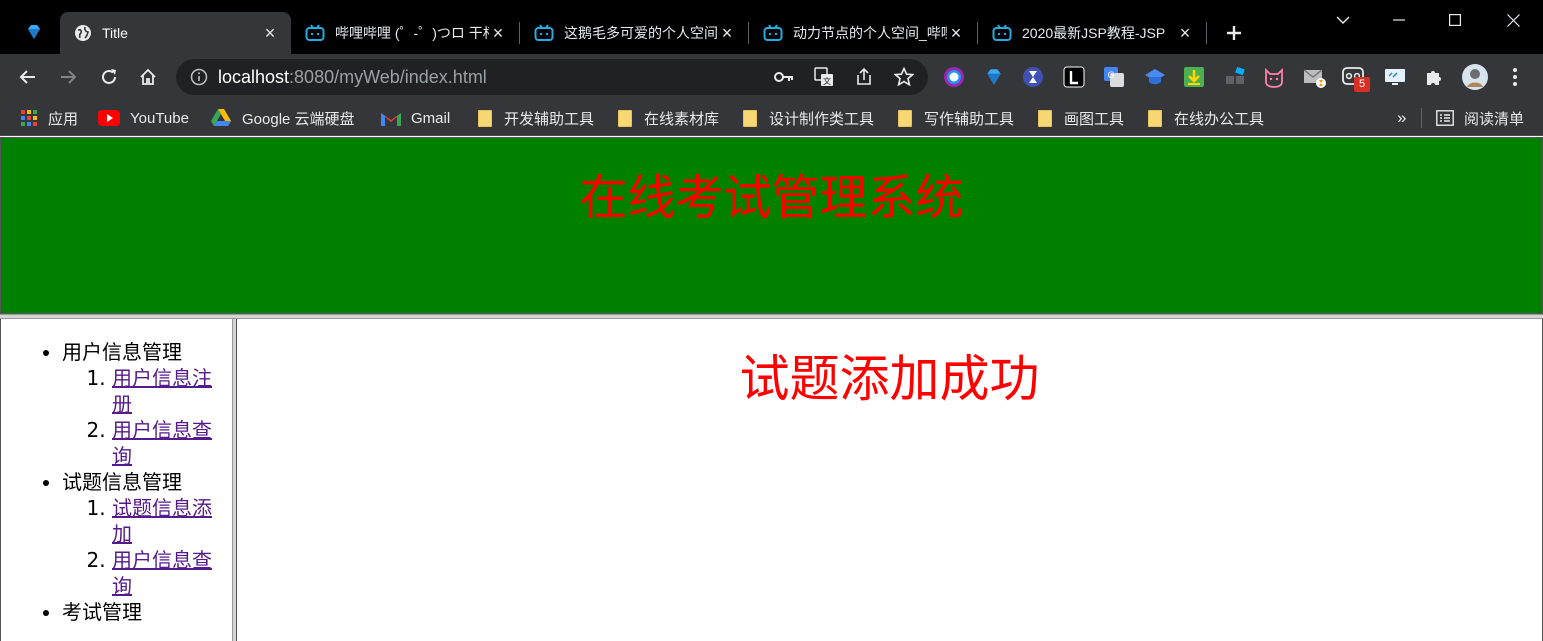 Image resolution: width=1543 pixels, height=641 pixels. Describe the element at coordinates (955, 118) in the screenshot. I see `bookmark-folder-writing: 写作辅助工具` at that location.